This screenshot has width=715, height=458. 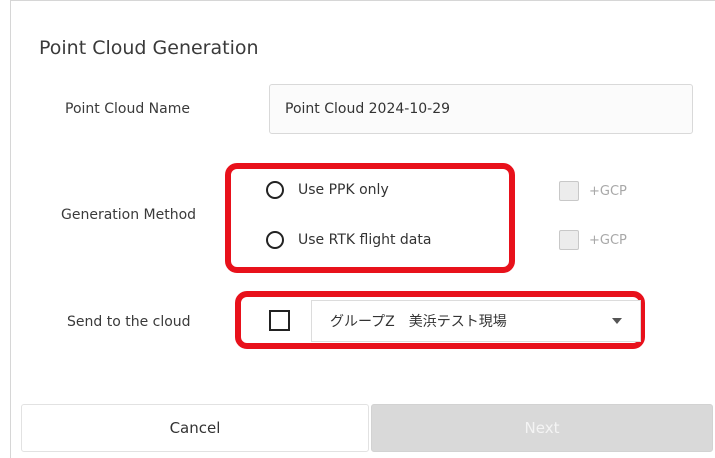 I want to click on next-button: Next, so click(x=542, y=428).